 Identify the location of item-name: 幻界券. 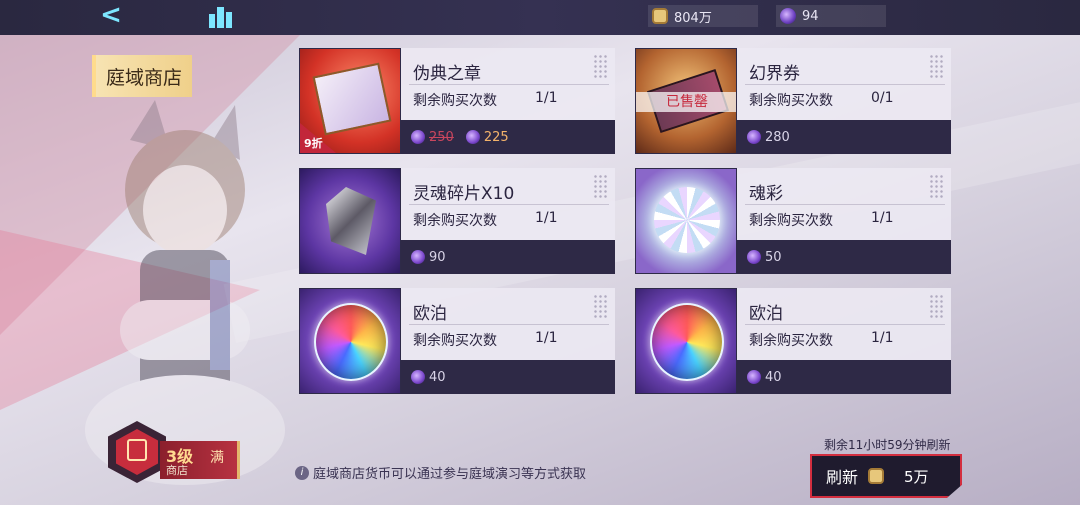
(774, 74).